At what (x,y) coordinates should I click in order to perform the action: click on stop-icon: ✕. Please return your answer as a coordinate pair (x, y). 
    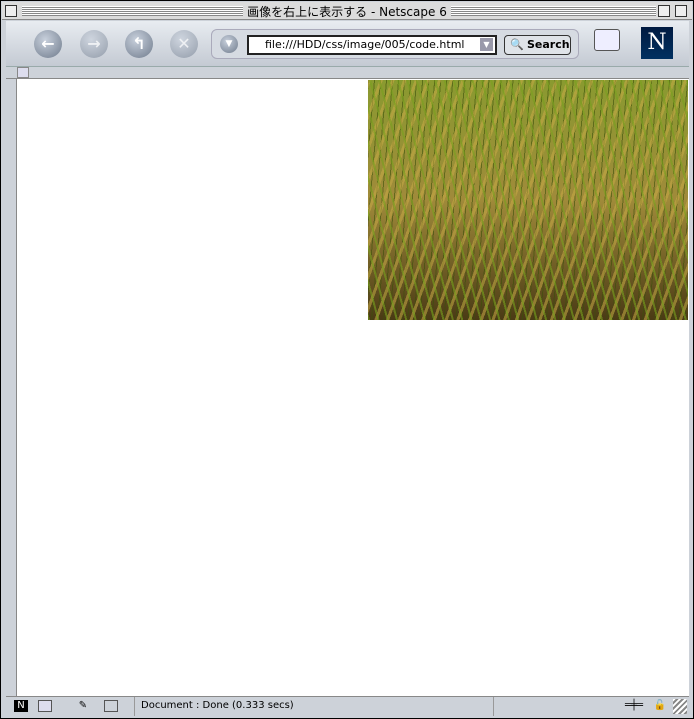
    Looking at the image, I should click on (184, 43).